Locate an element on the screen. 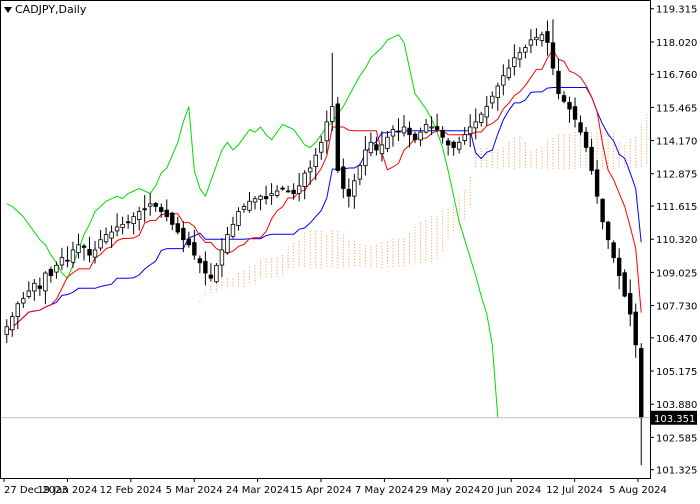 The width and height of the screenshot is (700, 504). y-tick-label: 115.465 is located at coordinates (676, 108).